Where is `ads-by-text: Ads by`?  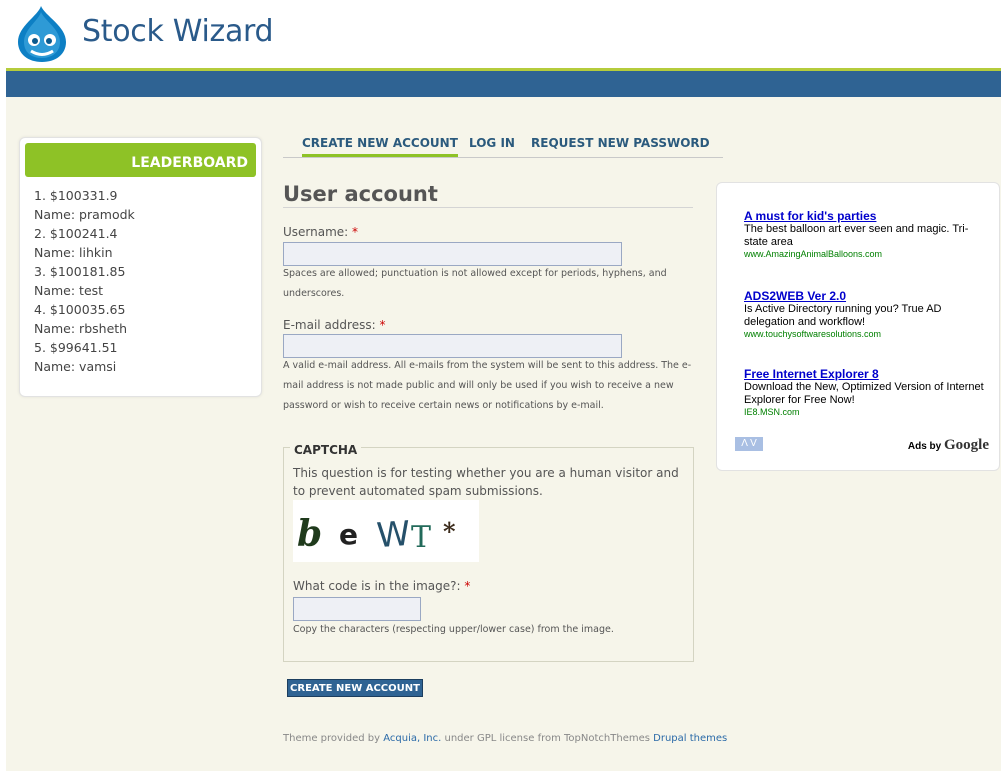
ads-by-text: Ads by is located at coordinates (924, 446).